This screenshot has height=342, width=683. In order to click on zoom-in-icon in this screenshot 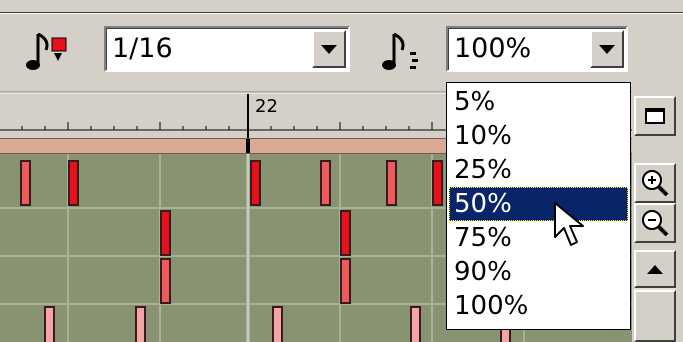, I will do `click(655, 183)`.